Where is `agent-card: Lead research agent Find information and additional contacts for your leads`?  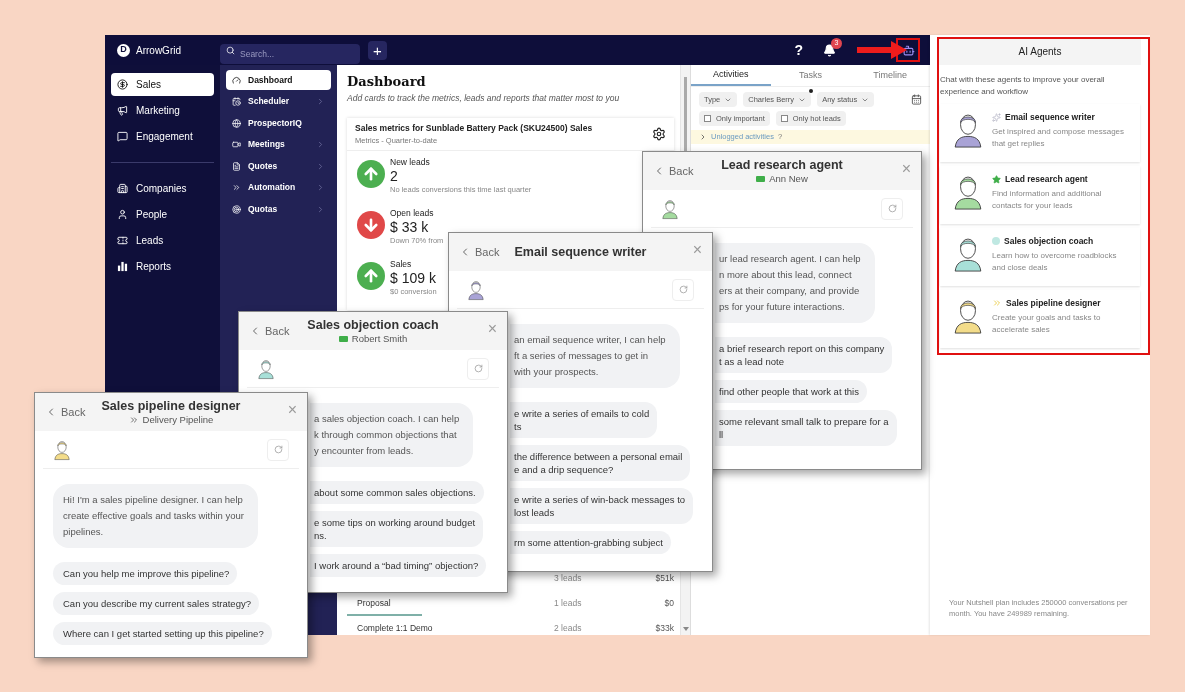
agent-card: Lead research agent Find information and additional contacts for your leads is located at coordinates (1040, 195).